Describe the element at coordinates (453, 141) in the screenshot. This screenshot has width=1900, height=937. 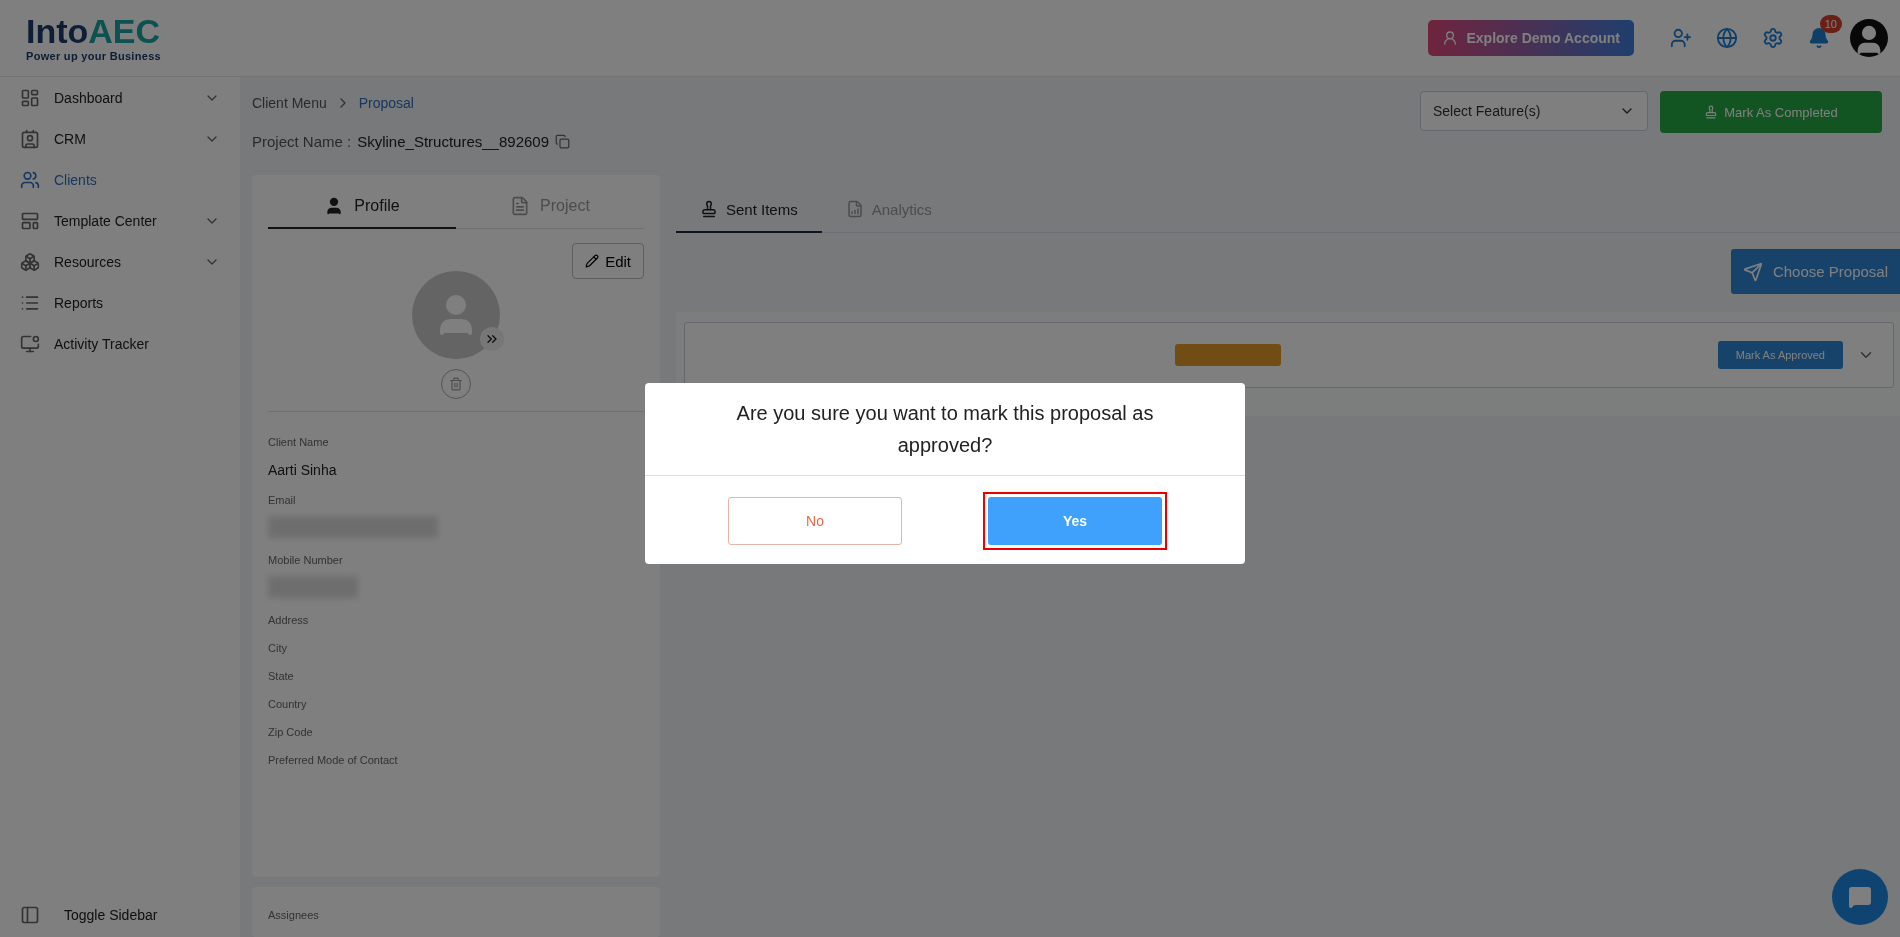
I see `project-name: Skyline_Structures__892609` at that location.